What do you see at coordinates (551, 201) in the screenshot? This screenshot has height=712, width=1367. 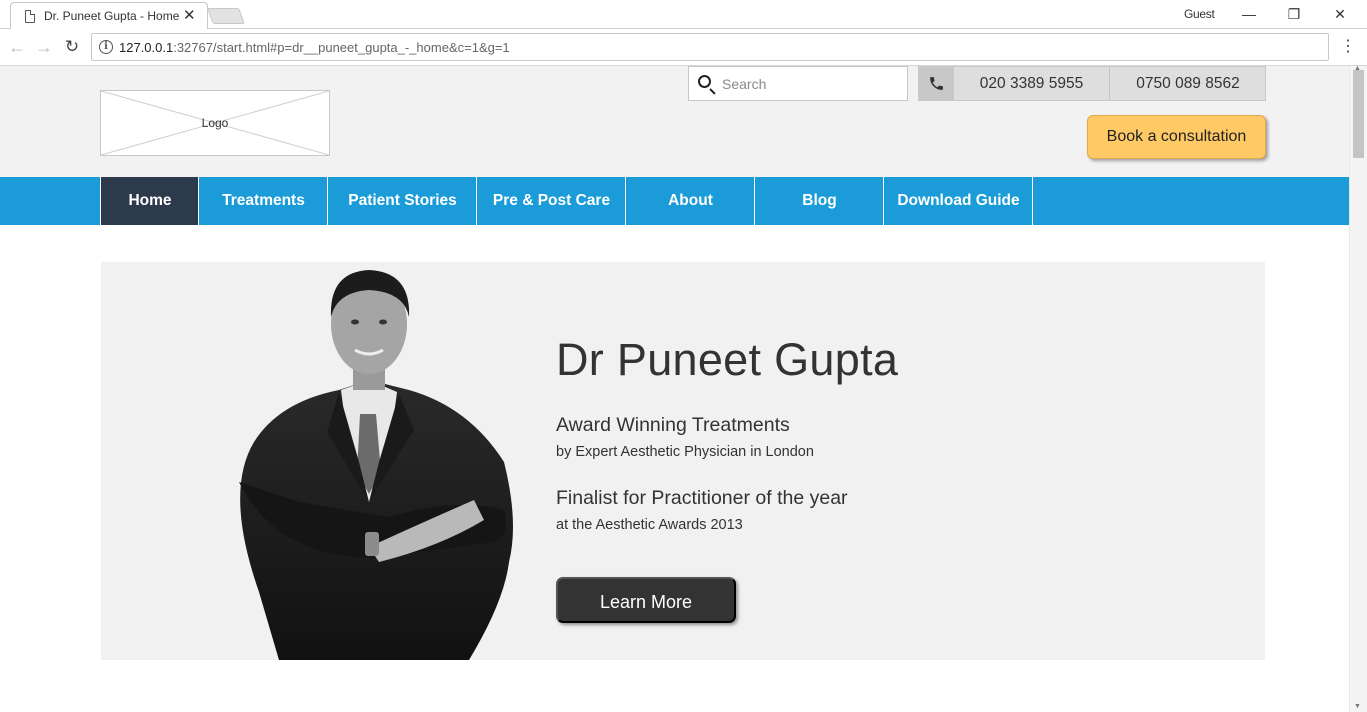 I see `nav-item-pre-post-care: Pre & Post Care` at bounding box center [551, 201].